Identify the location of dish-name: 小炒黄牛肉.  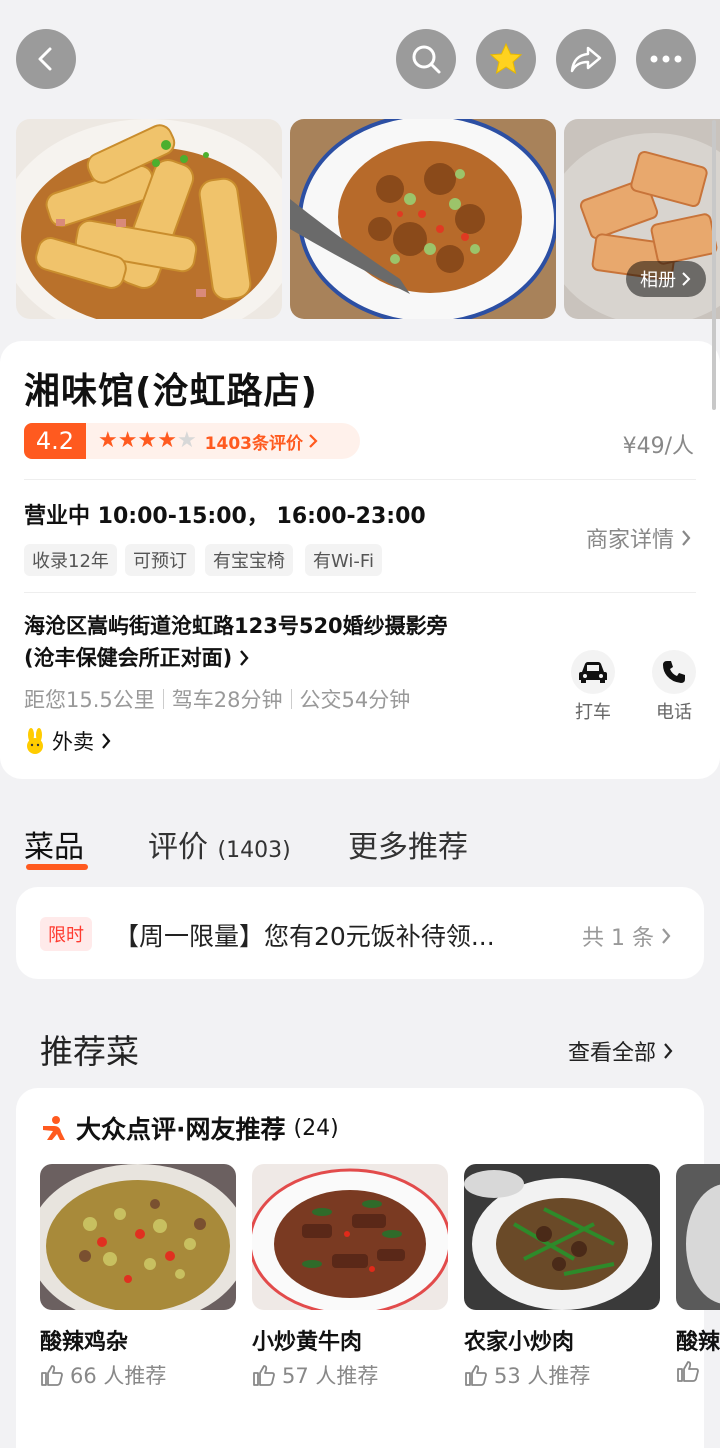
(307, 1342).